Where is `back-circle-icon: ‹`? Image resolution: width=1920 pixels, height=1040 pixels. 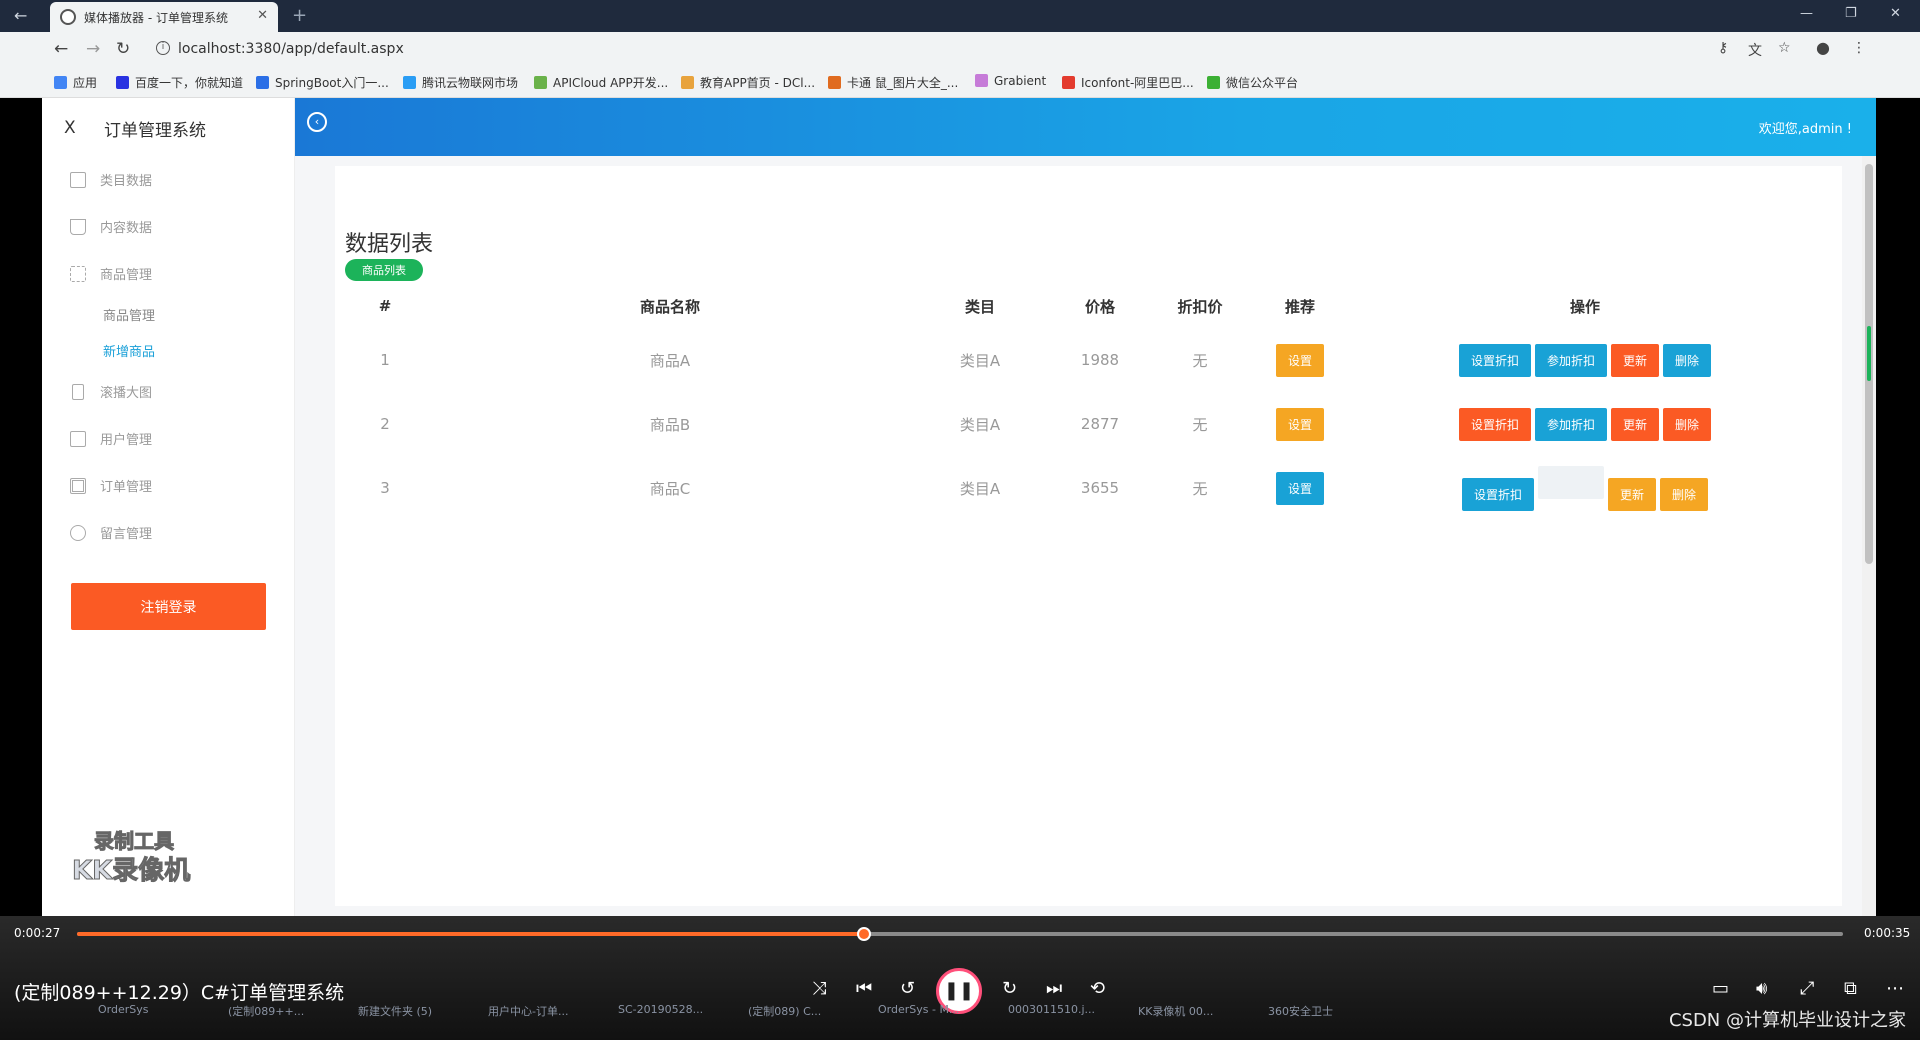 back-circle-icon: ‹ is located at coordinates (317, 122).